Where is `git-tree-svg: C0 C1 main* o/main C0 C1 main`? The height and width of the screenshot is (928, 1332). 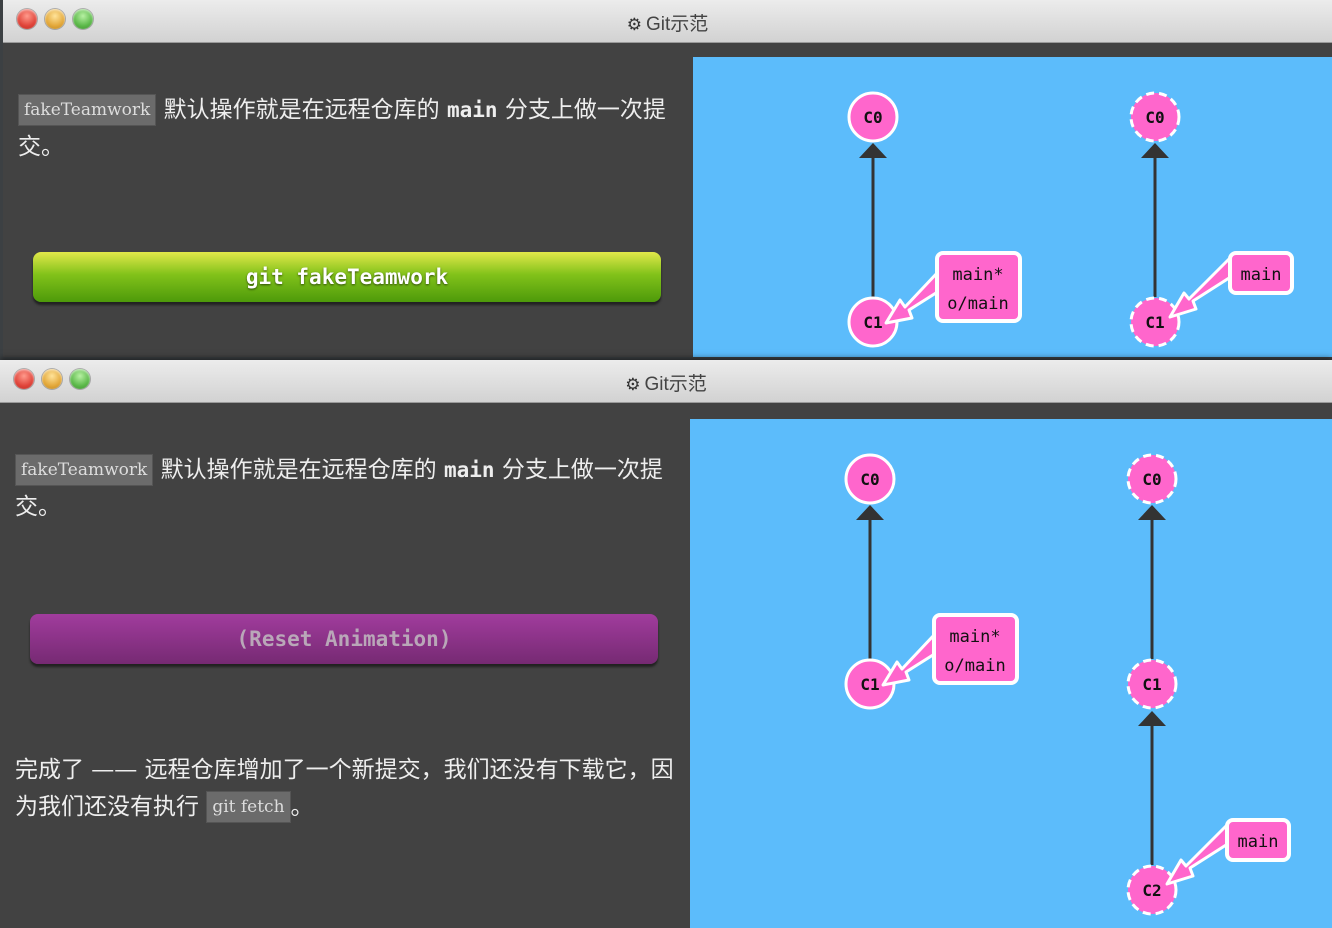
git-tree-svg: C0 C1 main* o/main C0 C1 main is located at coordinates (1070, 219).